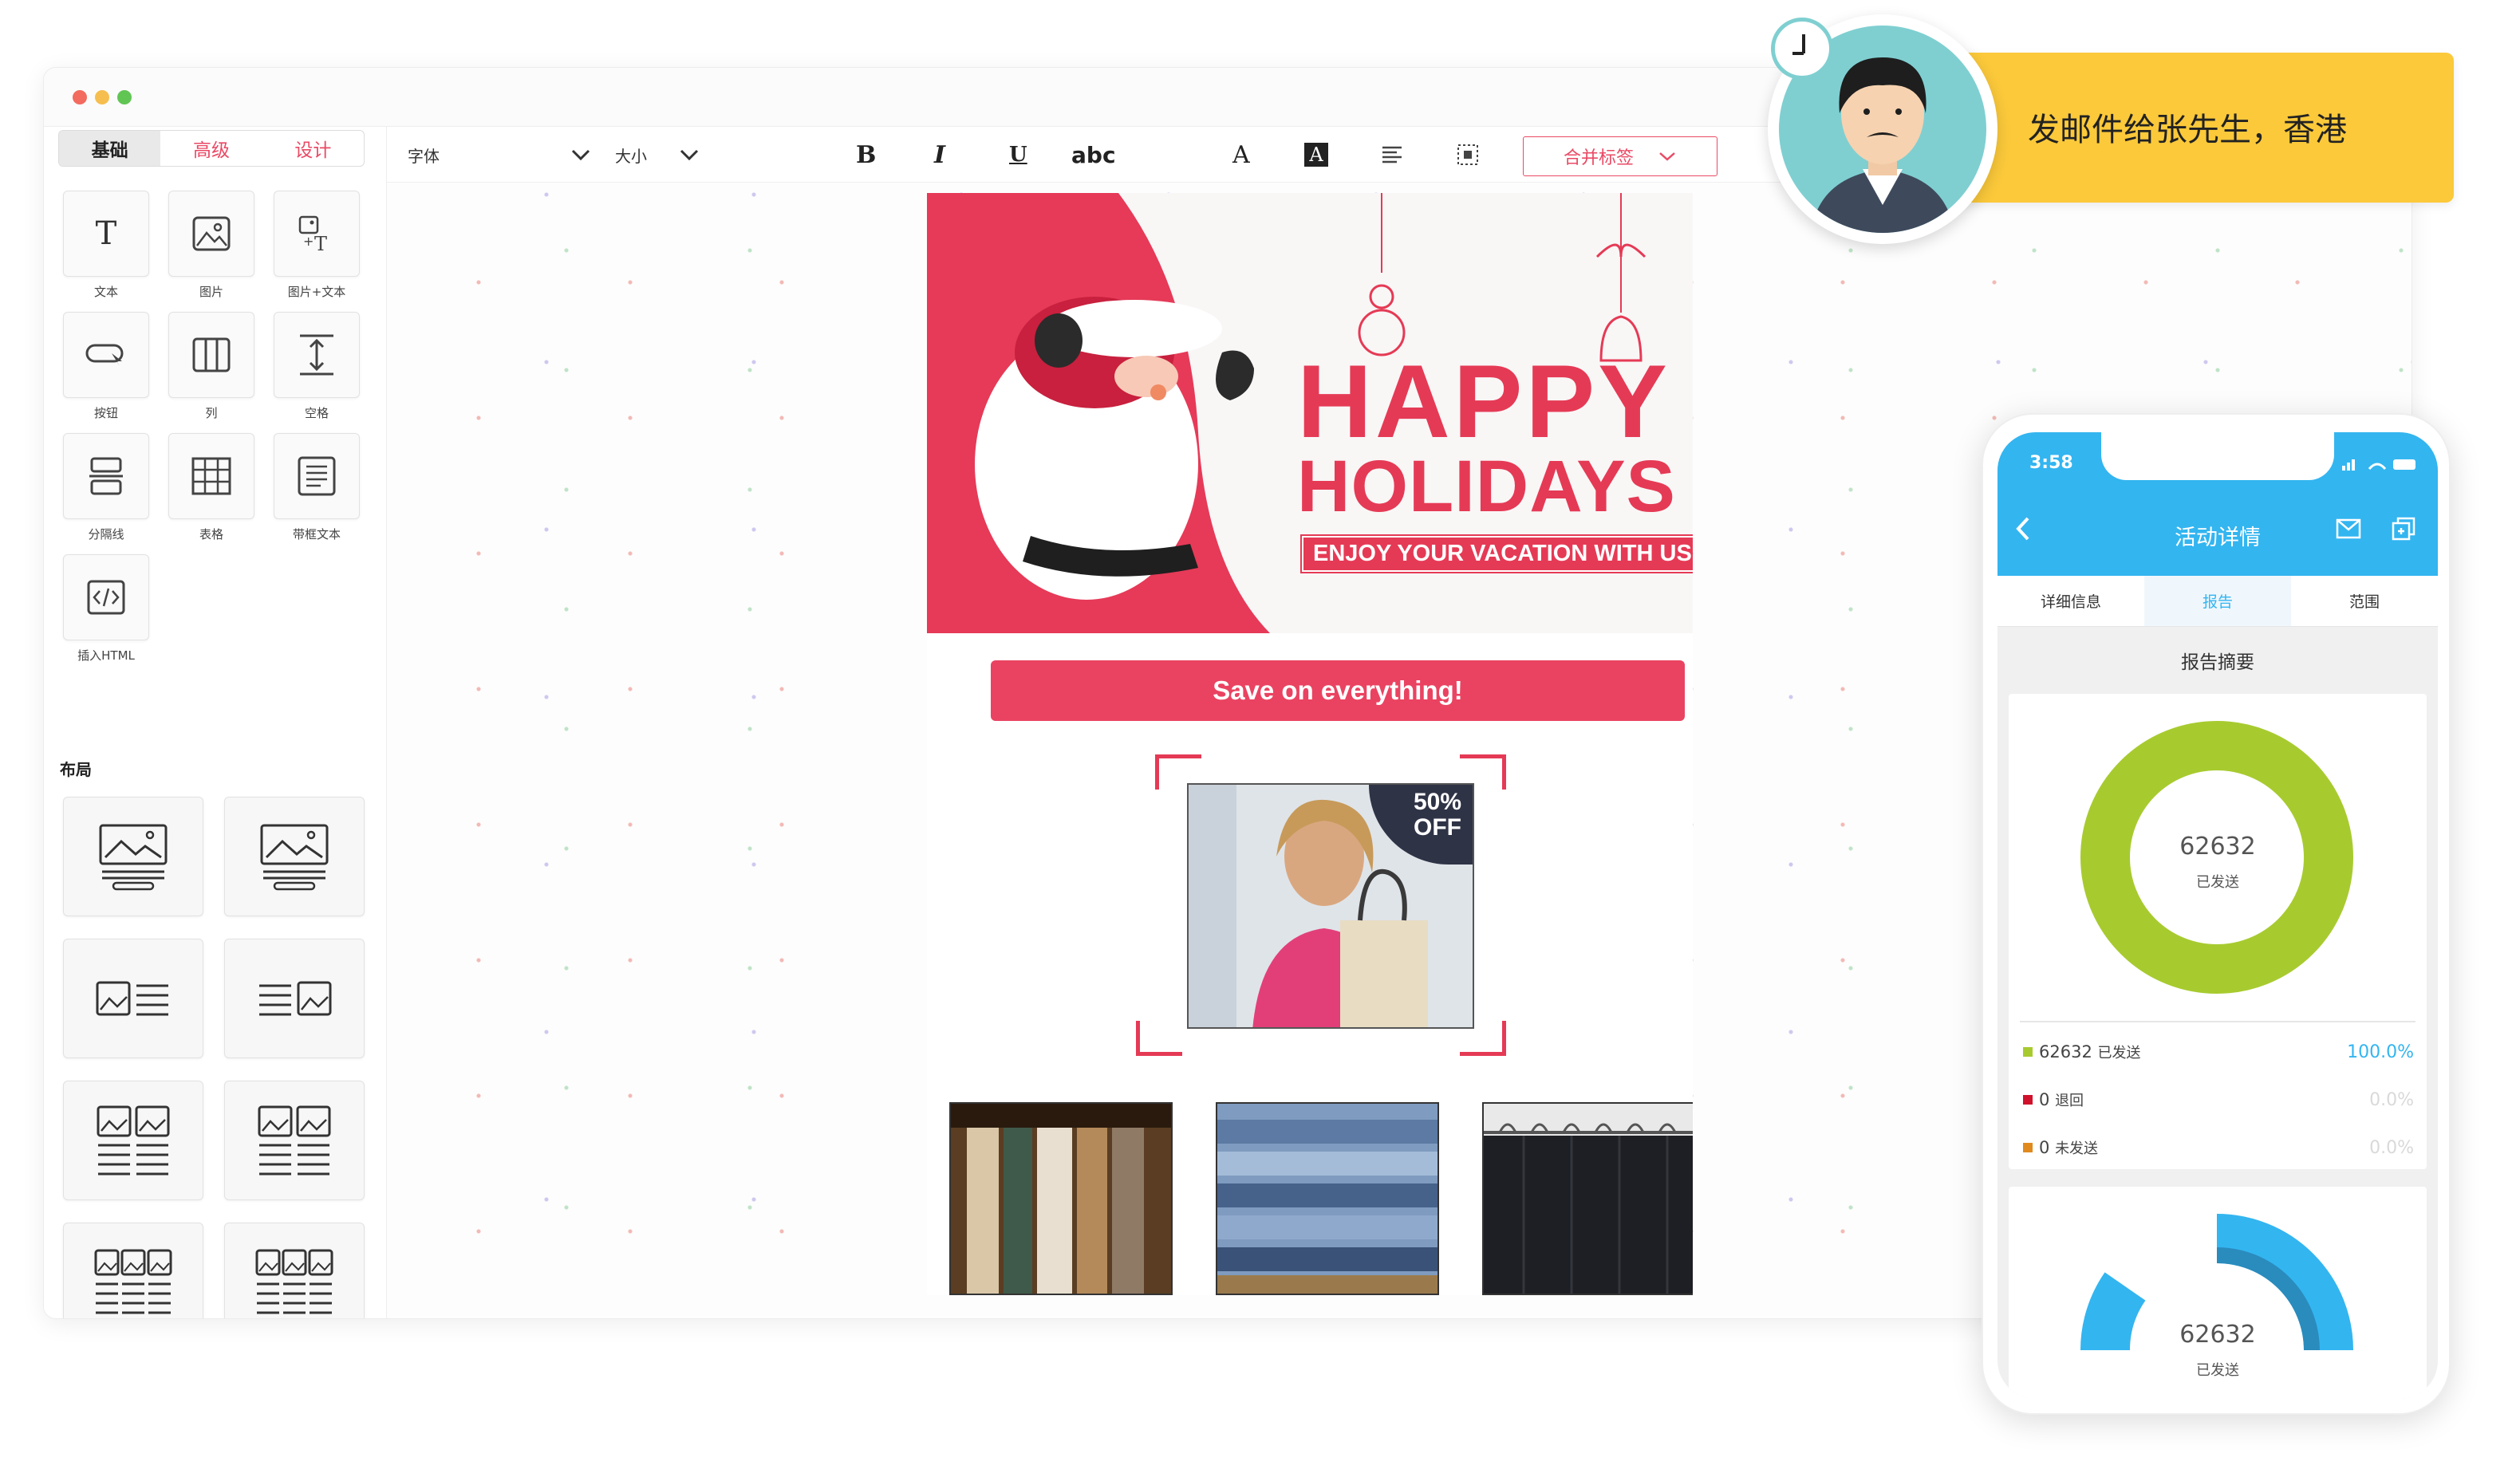 This screenshot has height=1473, width=2520. I want to click on font-family-select: 字体, so click(499, 155).